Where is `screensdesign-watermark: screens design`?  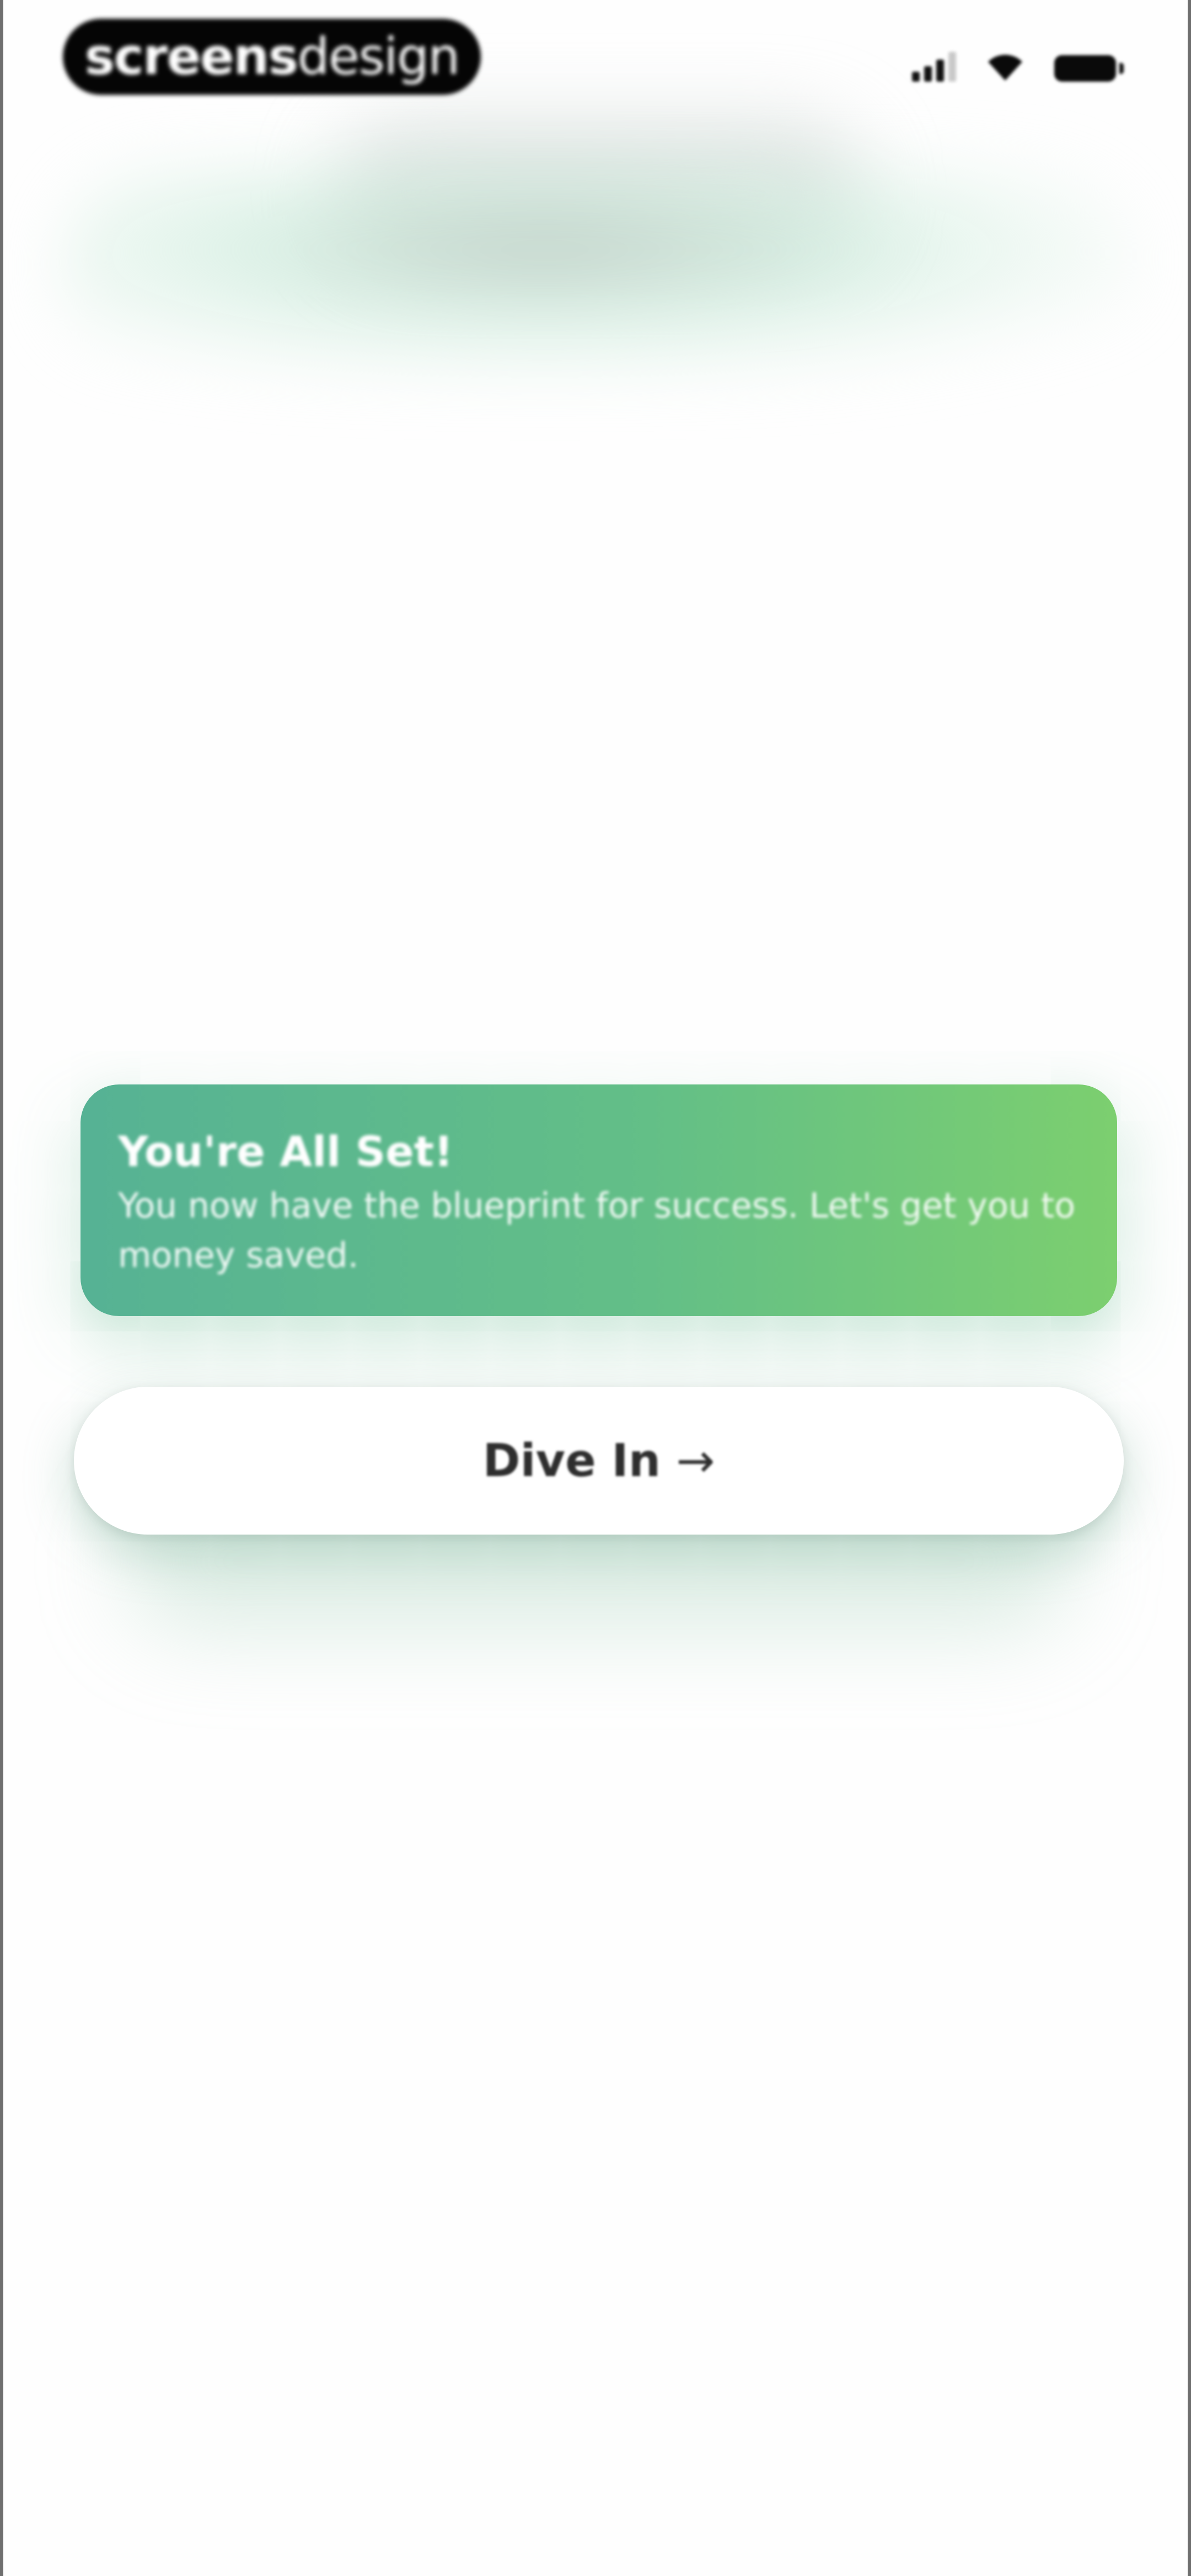
screensdesign-watermark: screens design is located at coordinates (272, 57).